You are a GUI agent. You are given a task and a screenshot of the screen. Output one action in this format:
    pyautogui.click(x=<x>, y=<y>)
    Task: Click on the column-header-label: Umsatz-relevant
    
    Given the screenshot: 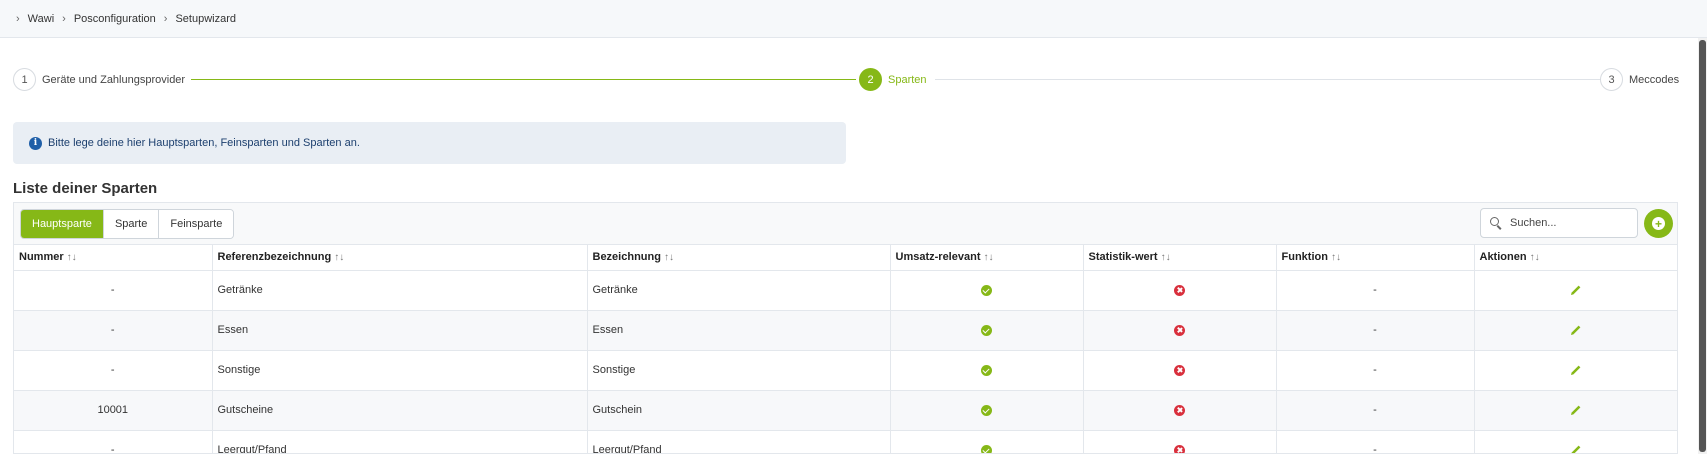 What is the action you would take?
    pyautogui.click(x=938, y=257)
    